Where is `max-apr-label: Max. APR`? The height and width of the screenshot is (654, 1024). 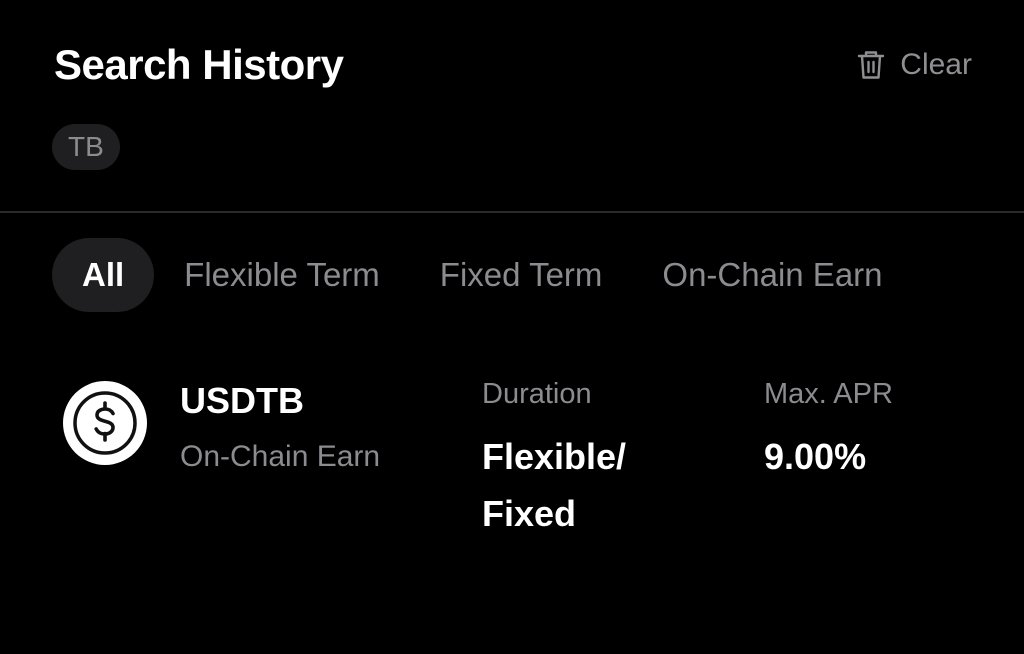
max-apr-label: Max. APR is located at coordinates (828, 394).